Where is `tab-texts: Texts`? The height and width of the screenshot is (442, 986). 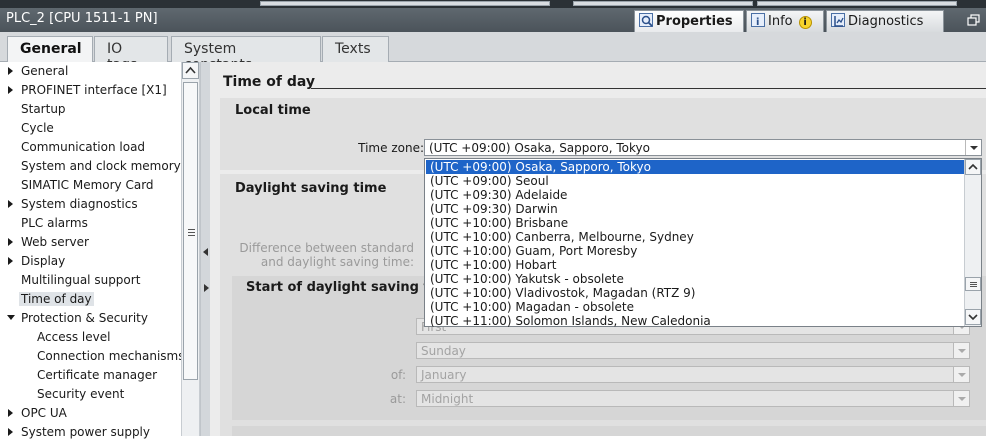 tab-texts: Texts is located at coordinates (355, 49).